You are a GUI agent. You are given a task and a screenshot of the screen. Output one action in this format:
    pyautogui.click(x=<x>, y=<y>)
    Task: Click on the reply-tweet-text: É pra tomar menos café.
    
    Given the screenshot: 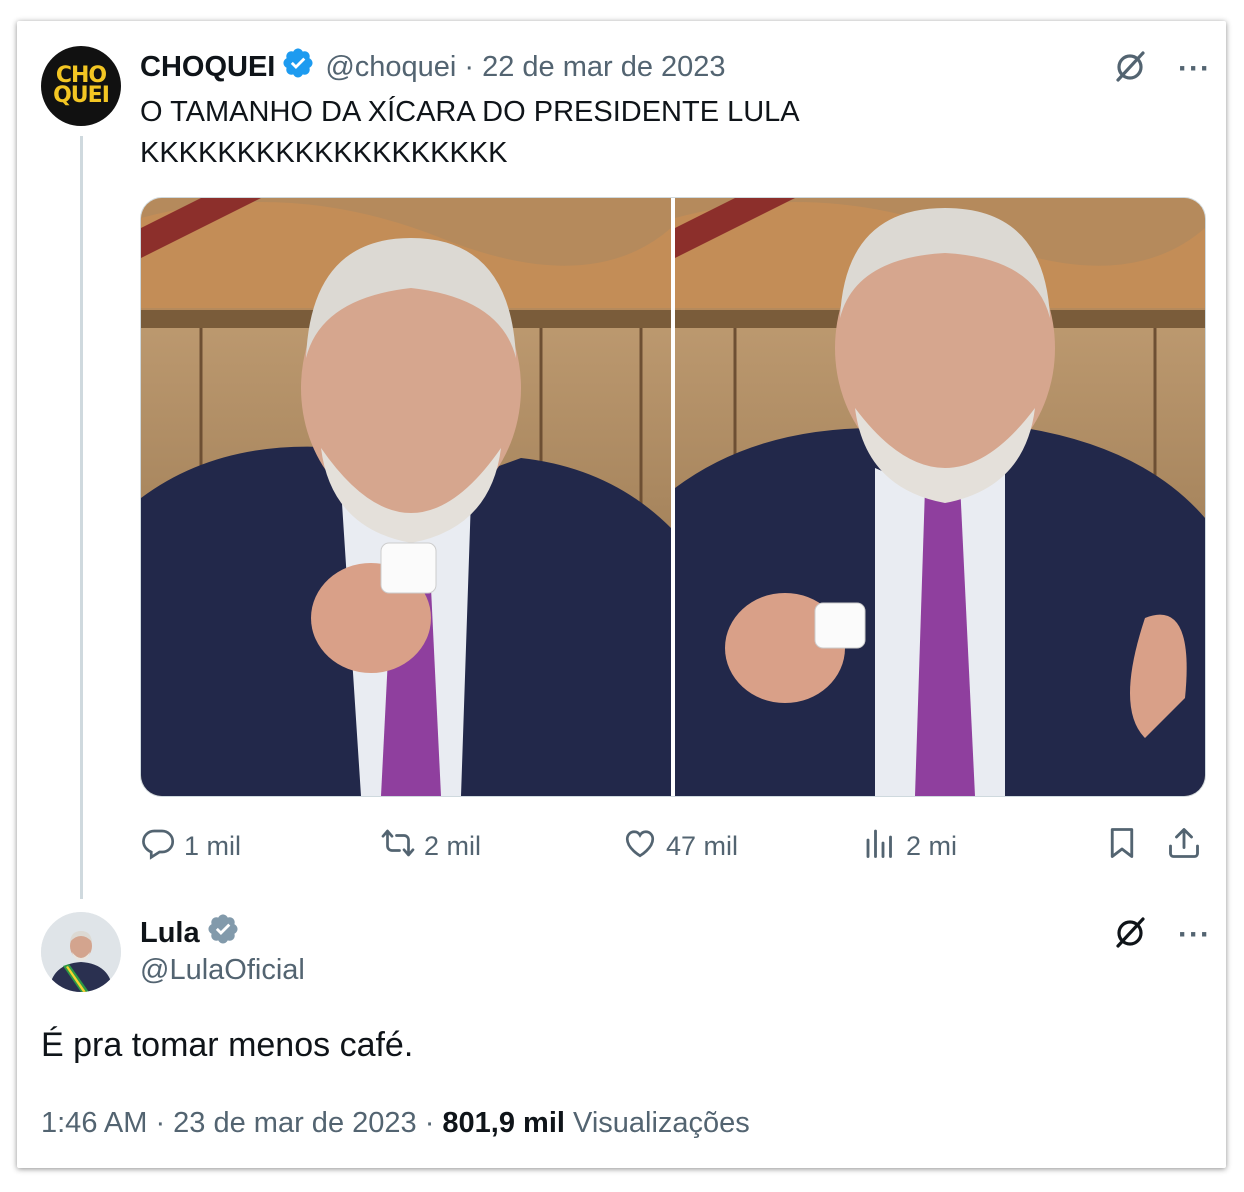 What is the action you would take?
    pyautogui.click(x=227, y=1045)
    